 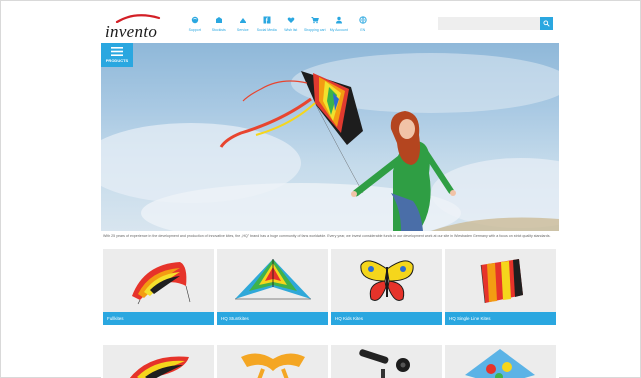 I want to click on nav-label: Service, so click(x=242, y=30).